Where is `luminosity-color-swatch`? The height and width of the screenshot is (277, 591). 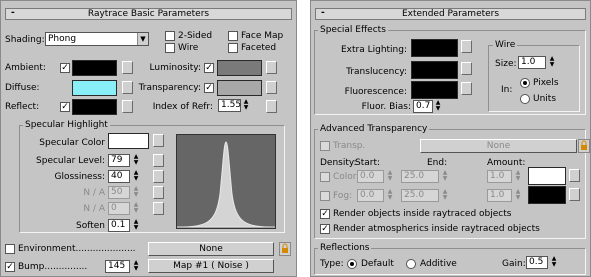
luminosity-color-swatch is located at coordinates (239, 68).